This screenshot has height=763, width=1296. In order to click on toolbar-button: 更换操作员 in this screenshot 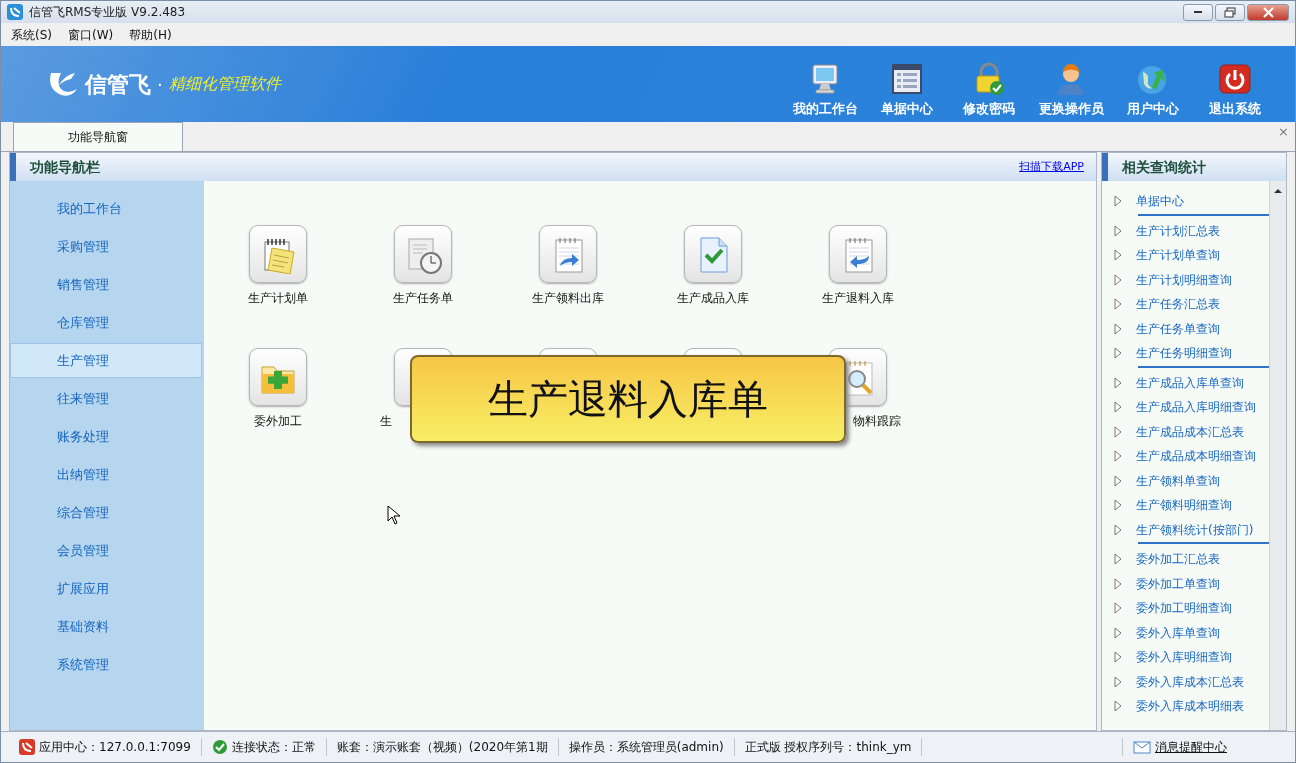, I will do `click(1071, 90)`.